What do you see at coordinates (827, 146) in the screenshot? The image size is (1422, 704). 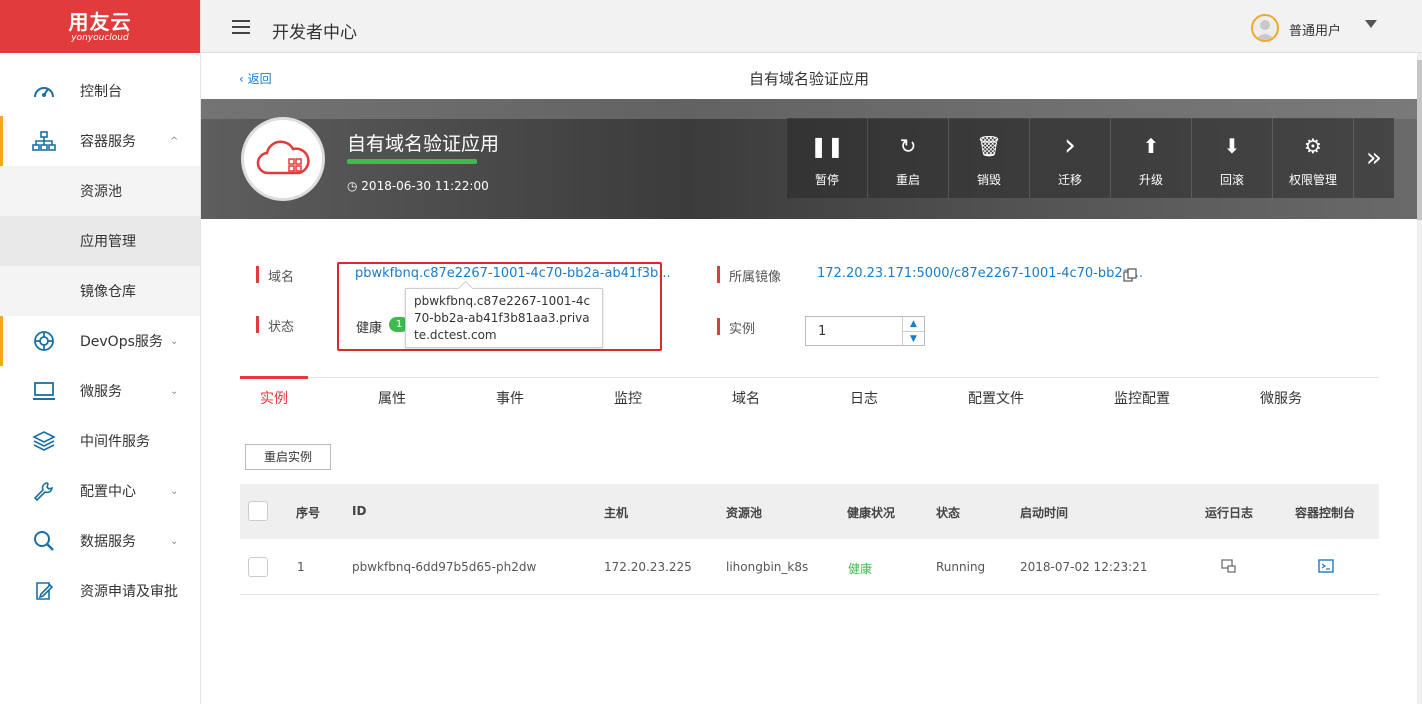 I see `pause-icon: ❚❚` at bounding box center [827, 146].